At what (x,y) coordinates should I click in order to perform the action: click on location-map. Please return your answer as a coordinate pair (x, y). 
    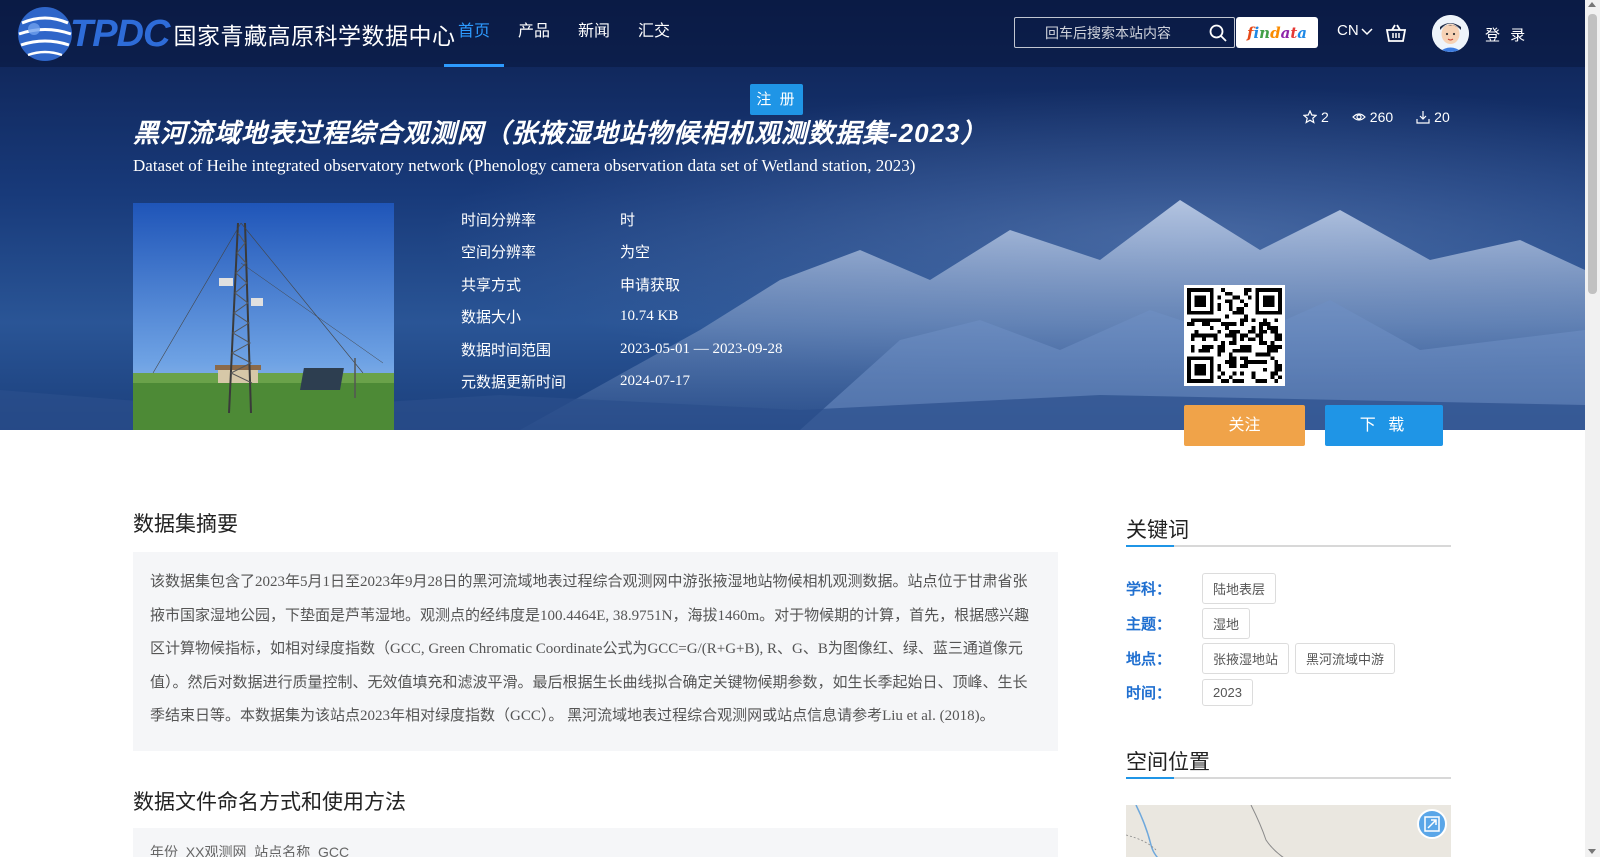
    Looking at the image, I should click on (1288, 831).